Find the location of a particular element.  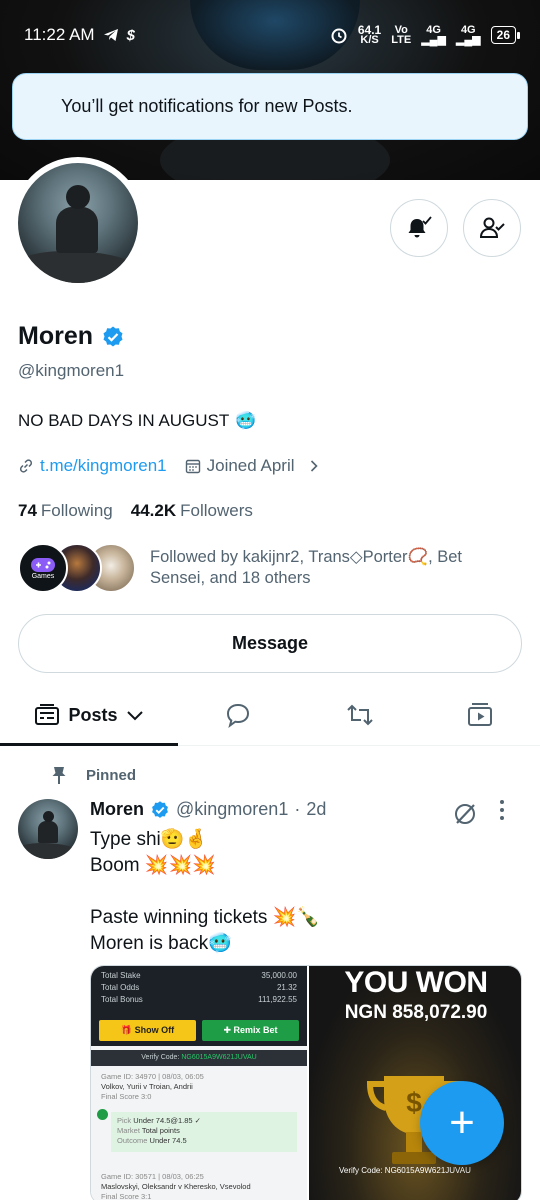

signal-sim2-icon: 4G ▂▄▆ is located at coordinates (468, 35).